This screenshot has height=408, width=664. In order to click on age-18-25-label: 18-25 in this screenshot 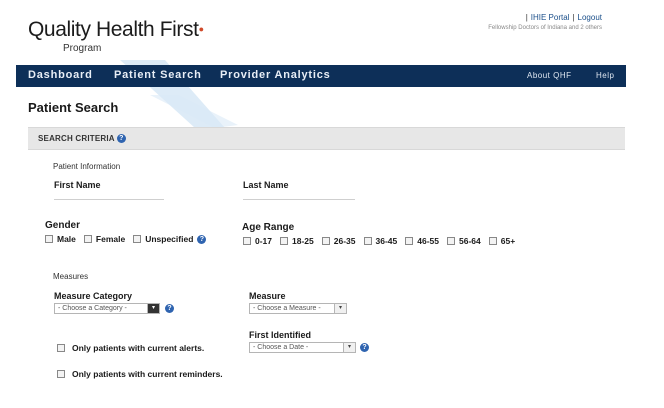, I will do `click(303, 241)`.